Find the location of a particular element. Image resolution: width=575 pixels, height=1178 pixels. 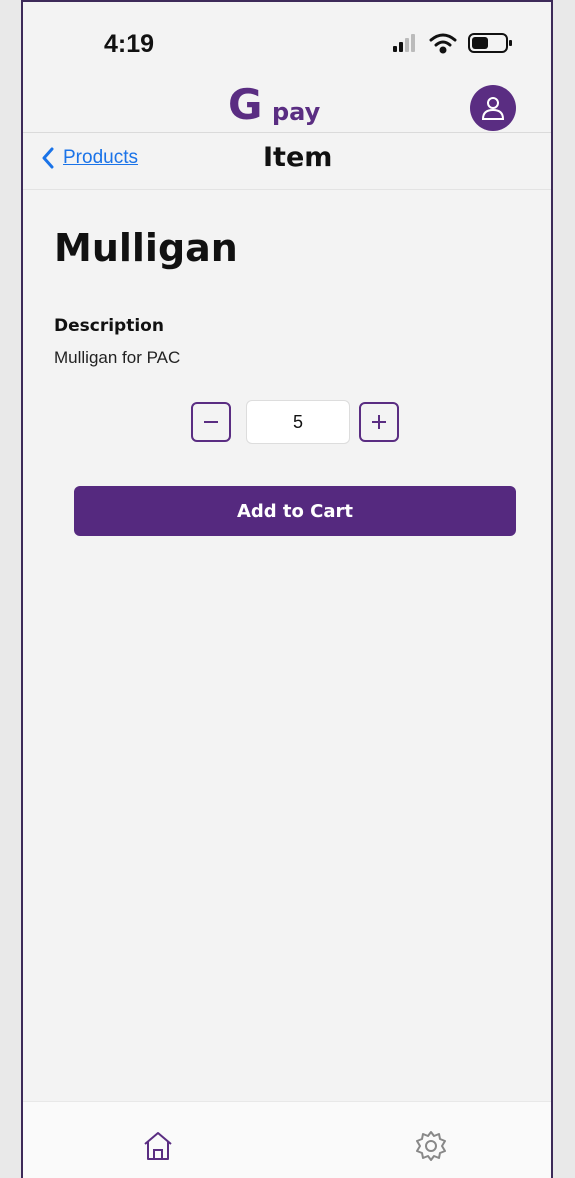

home-icon is located at coordinates (158, 1146).